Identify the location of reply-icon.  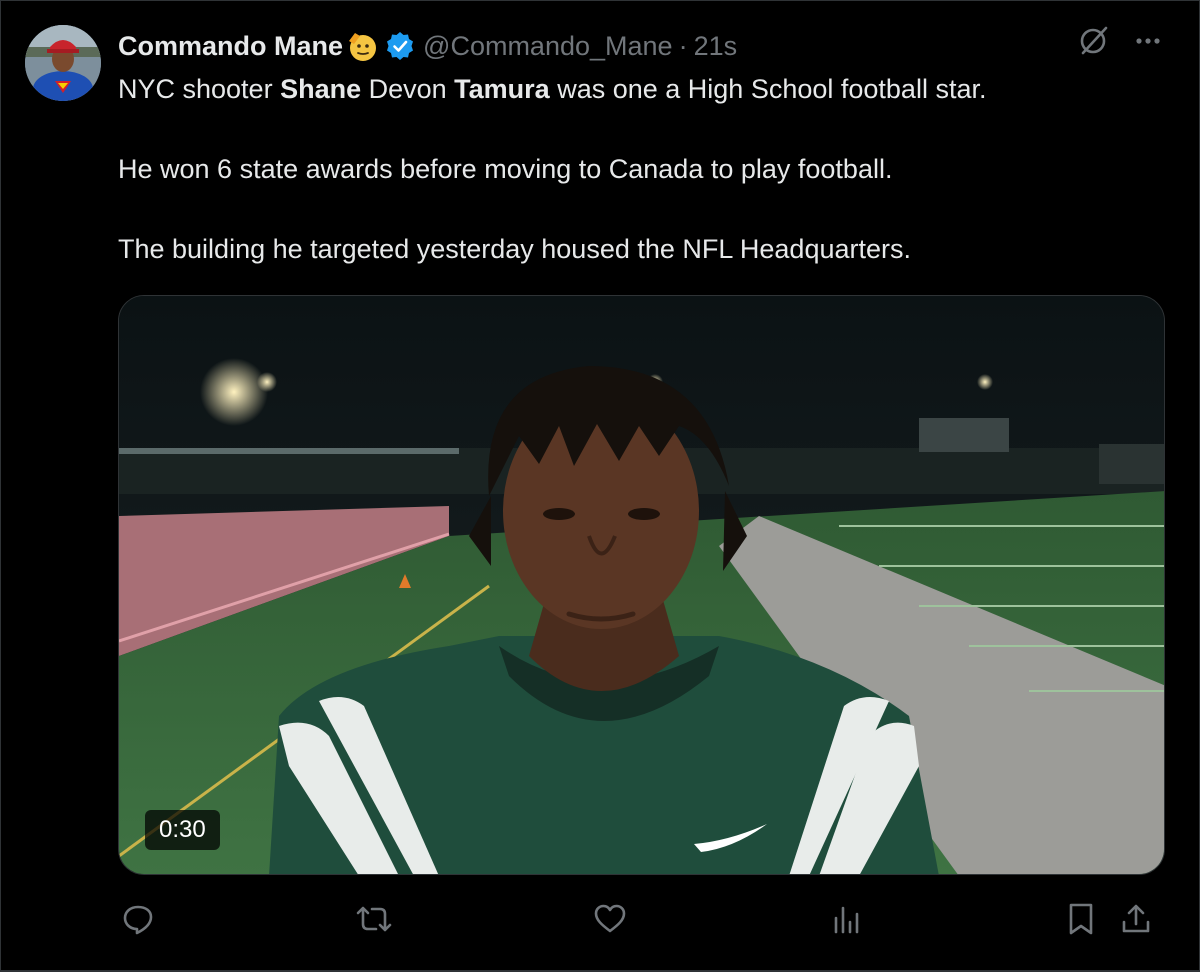
(138, 921).